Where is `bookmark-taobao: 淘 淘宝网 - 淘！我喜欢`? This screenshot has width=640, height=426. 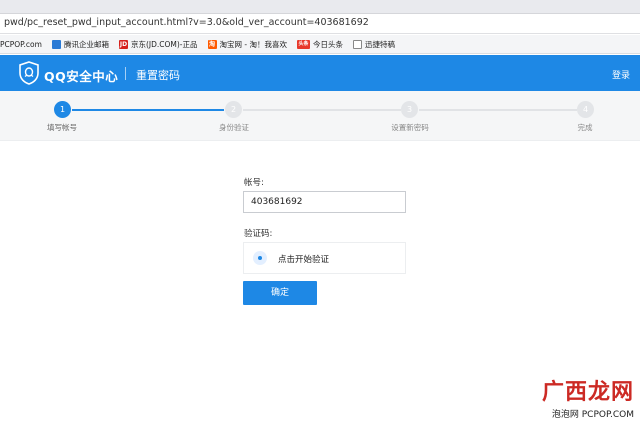
bookmark-taobao: 淘 淘宝网 - 淘！我喜欢 is located at coordinates (247, 44).